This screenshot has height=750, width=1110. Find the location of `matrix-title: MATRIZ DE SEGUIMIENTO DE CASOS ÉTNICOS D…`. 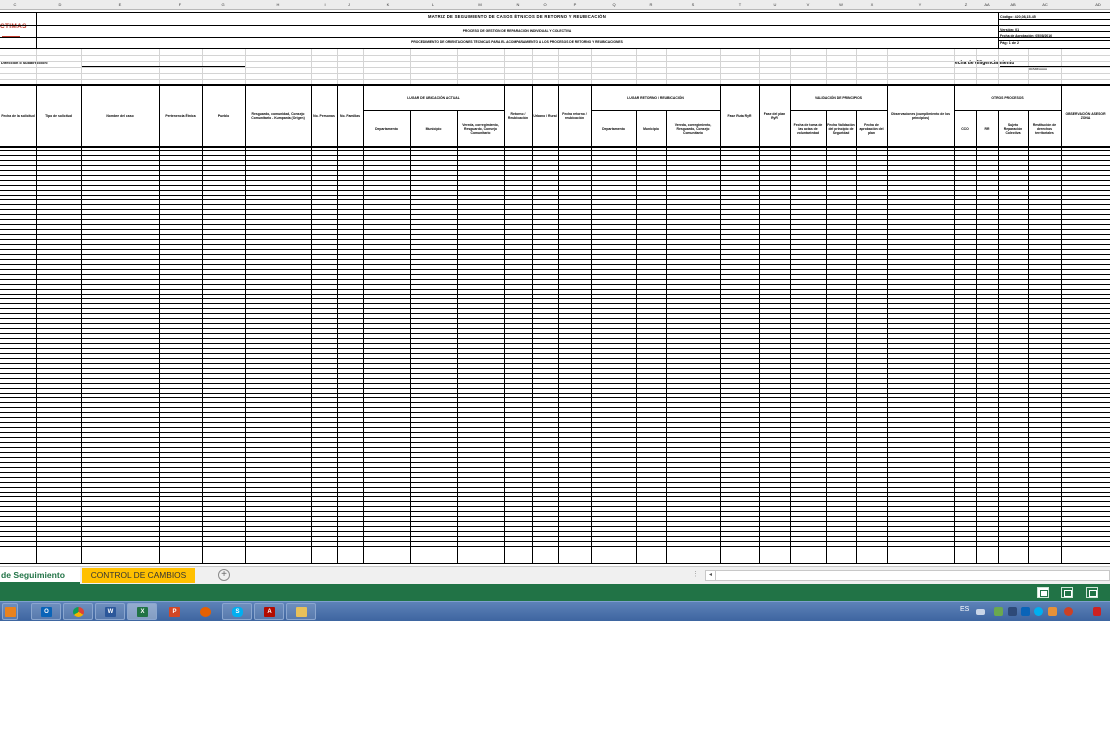

matrix-title: MATRIZ DE SEGUIMIENTO DE CASOS ÉTNICOS D… is located at coordinates (517, 16).